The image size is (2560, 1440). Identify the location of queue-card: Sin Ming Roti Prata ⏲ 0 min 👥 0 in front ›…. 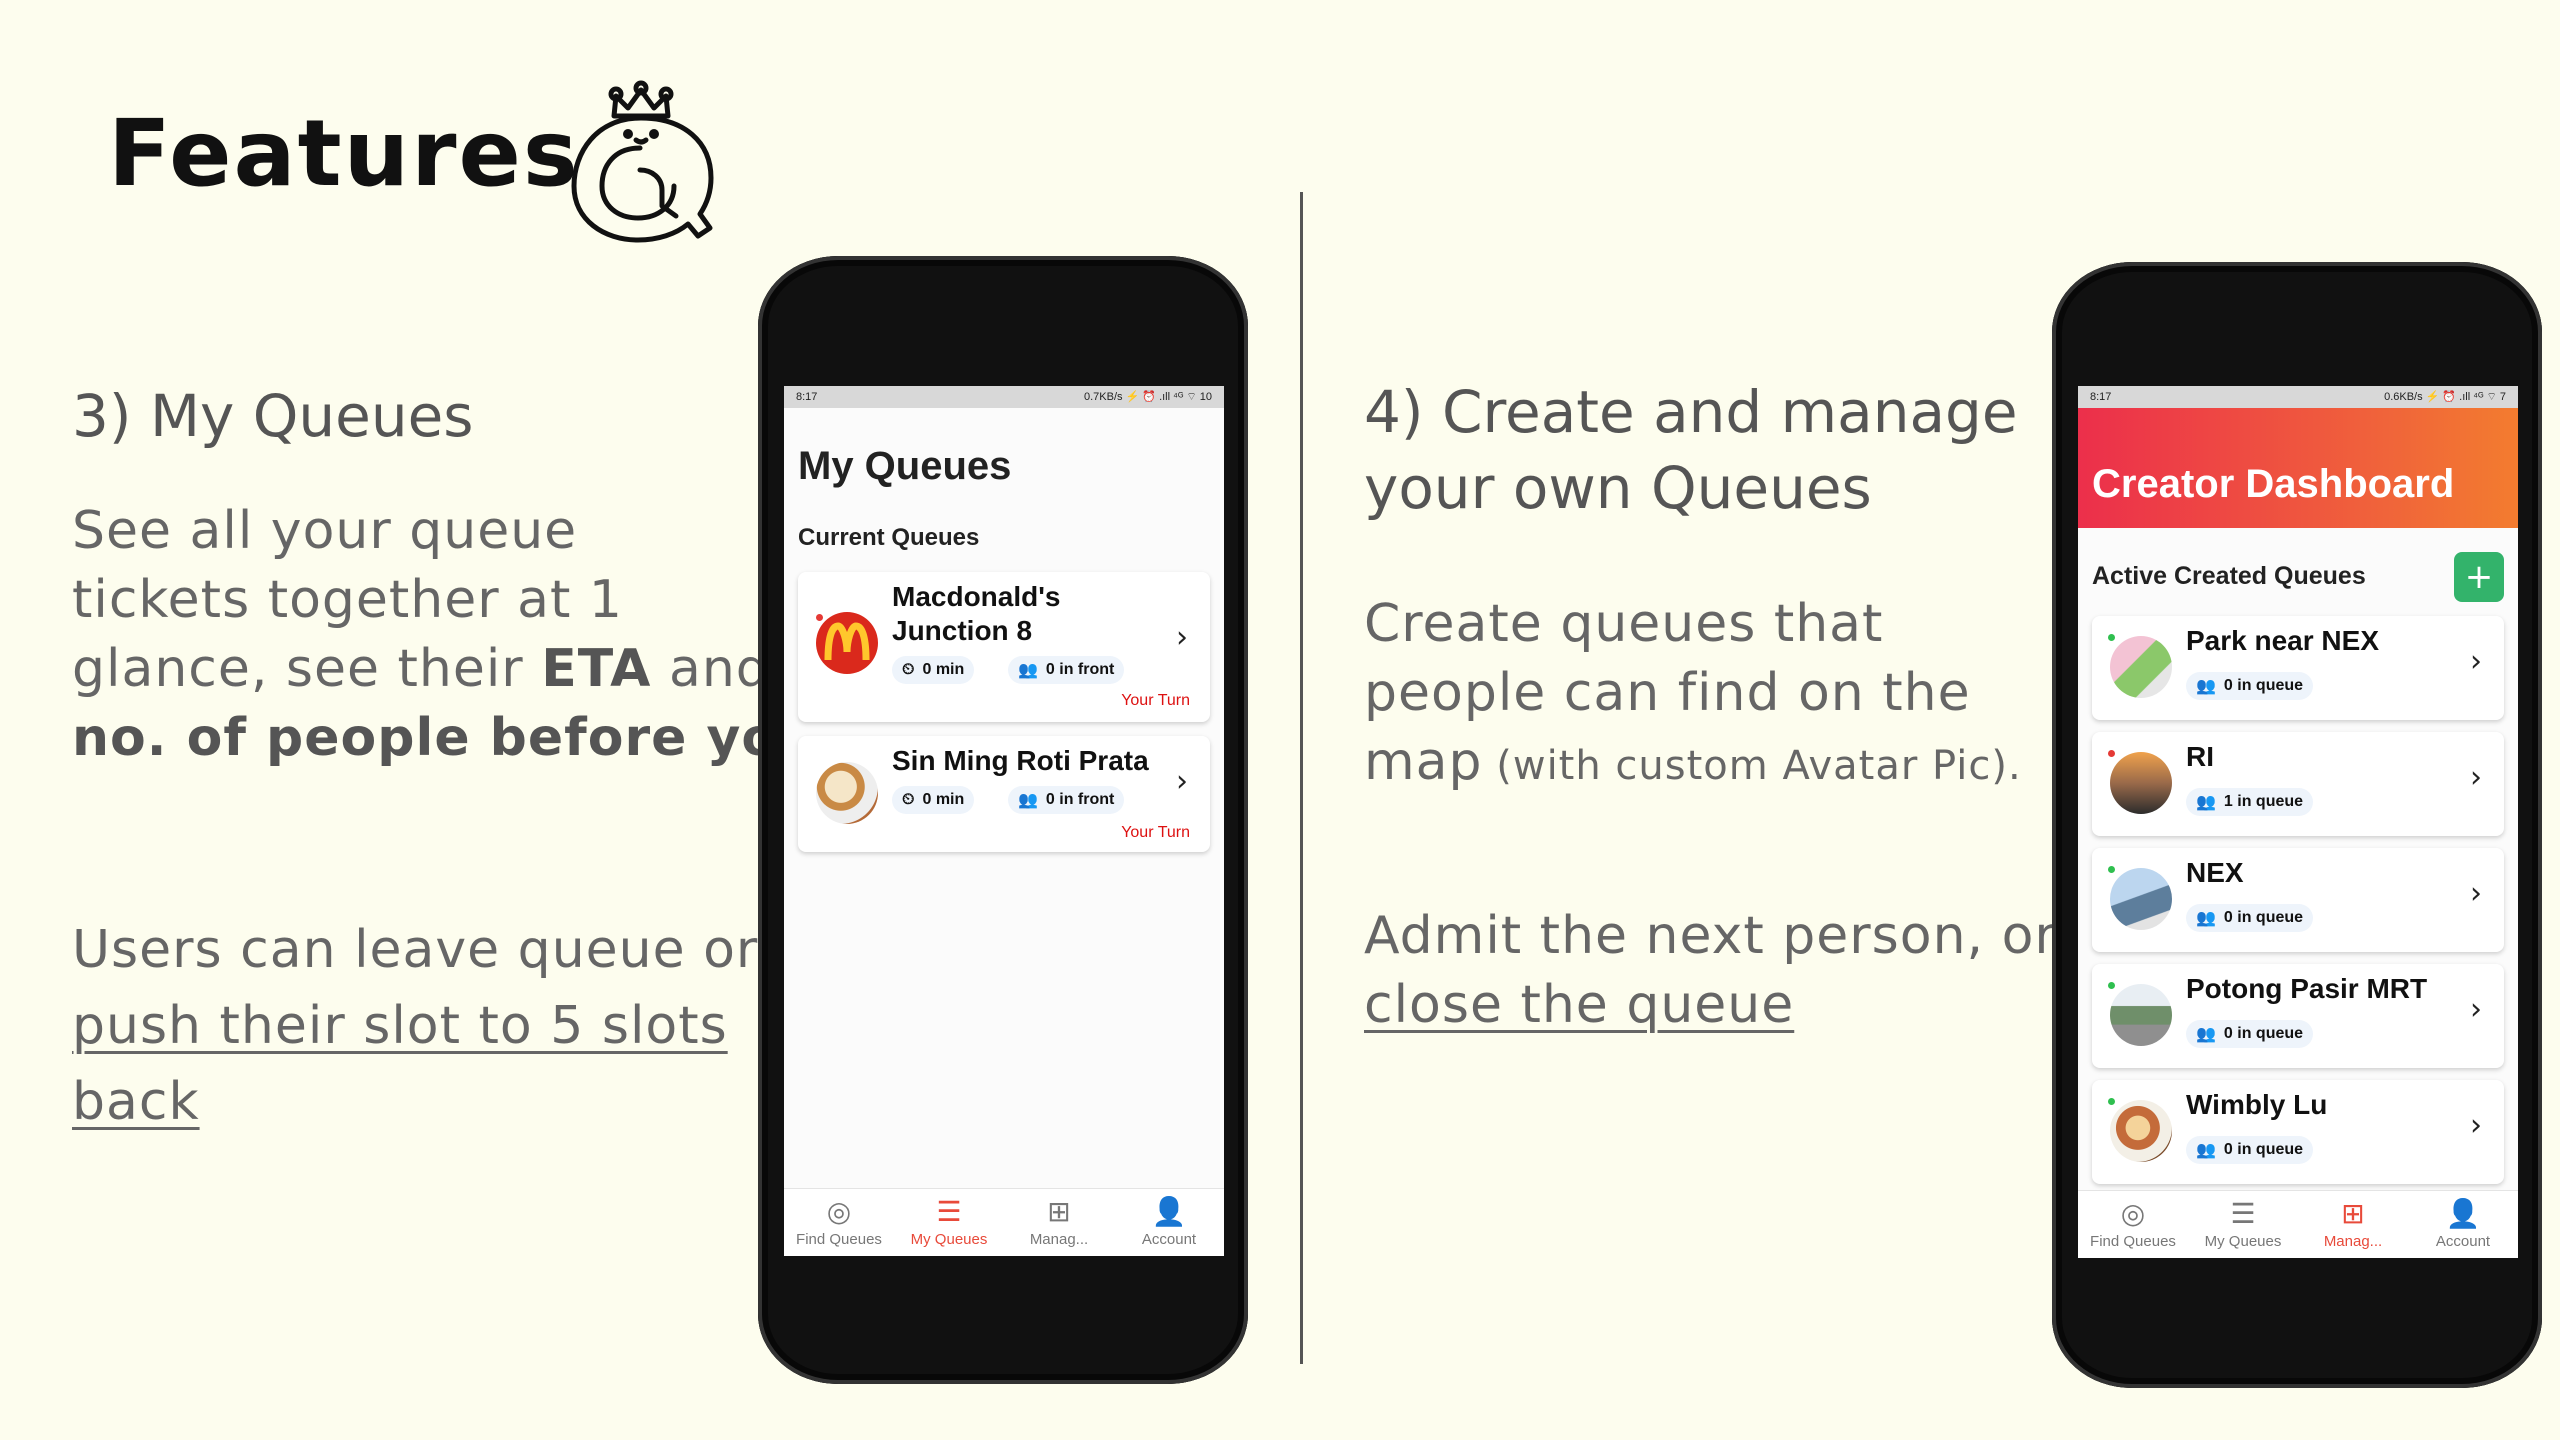
(1004, 794).